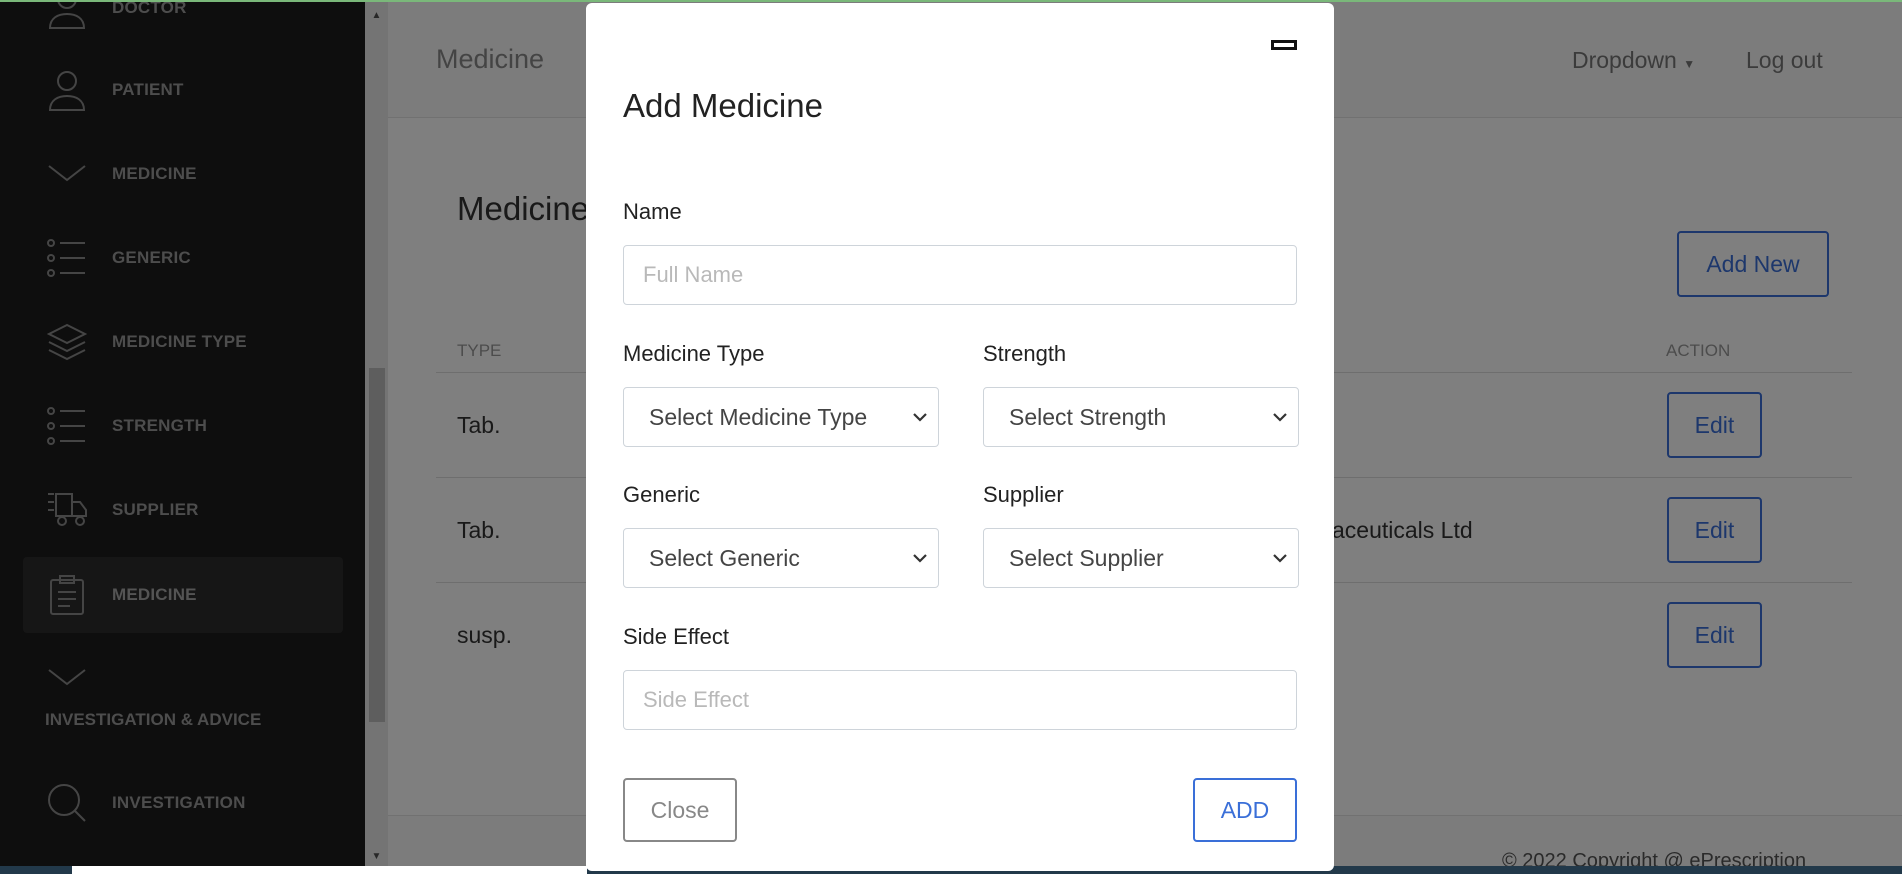 The height and width of the screenshot is (874, 1902). What do you see at coordinates (1086, 557) in the screenshot?
I see `supplier-selected: Select Supplier` at bounding box center [1086, 557].